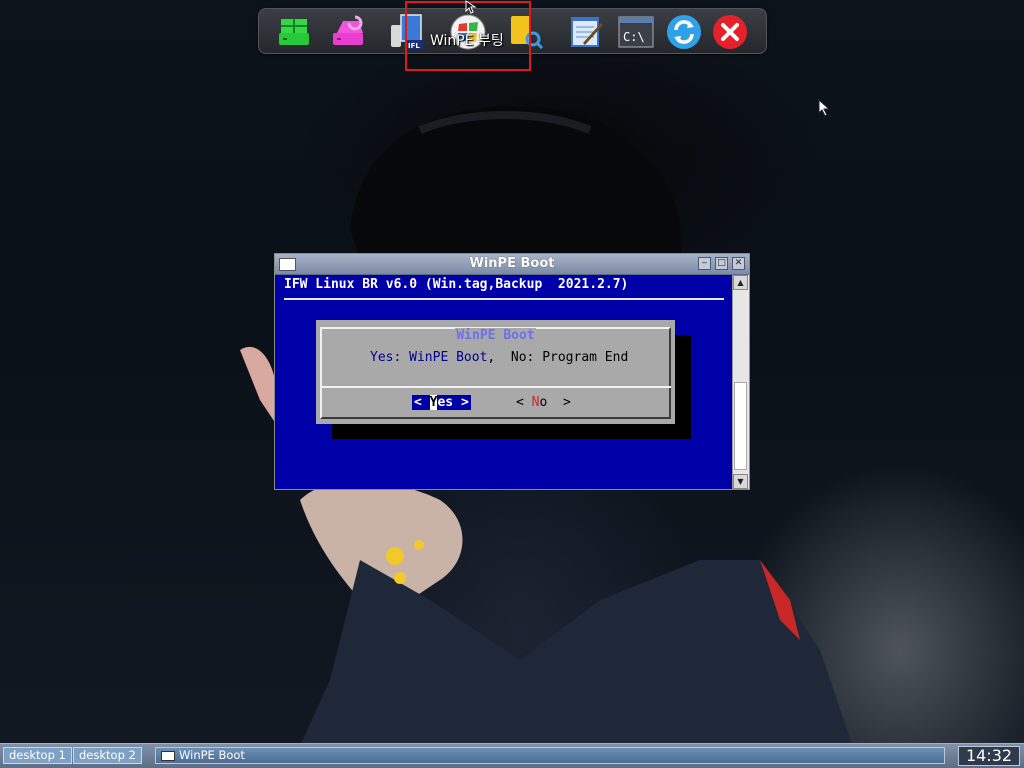 This screenshot has height=768, width=1024. I want to click on maximize-button: □, so click(721, 263).